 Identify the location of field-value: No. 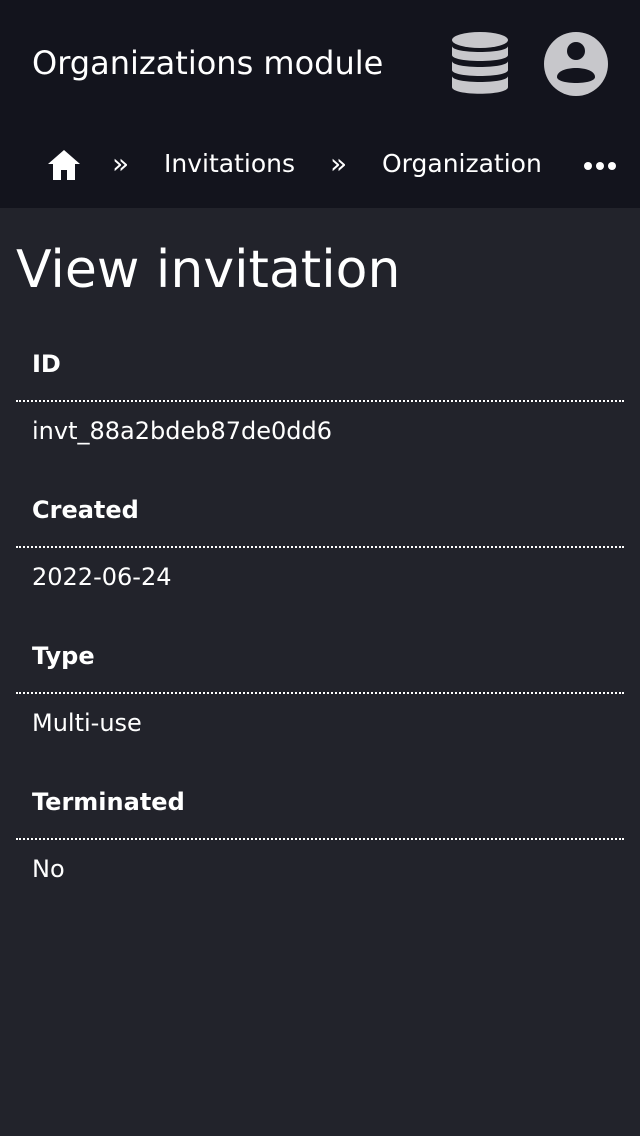
(48, 869).